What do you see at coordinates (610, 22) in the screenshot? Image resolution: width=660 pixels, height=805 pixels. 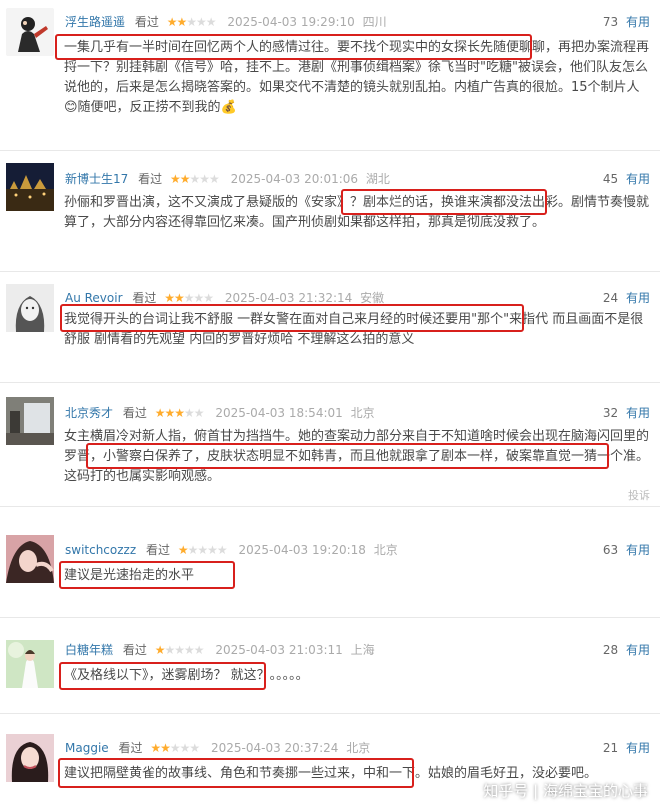 I see `vote-count: 73` at bounding box center [610, 22].